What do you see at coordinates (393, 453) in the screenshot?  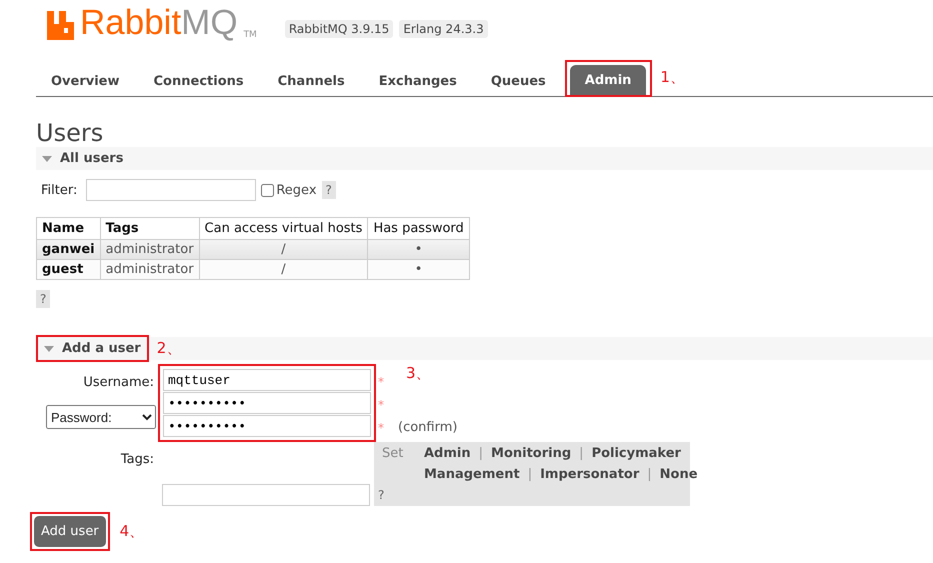 I see `set-label: Set` at bounding box center [393, 453].